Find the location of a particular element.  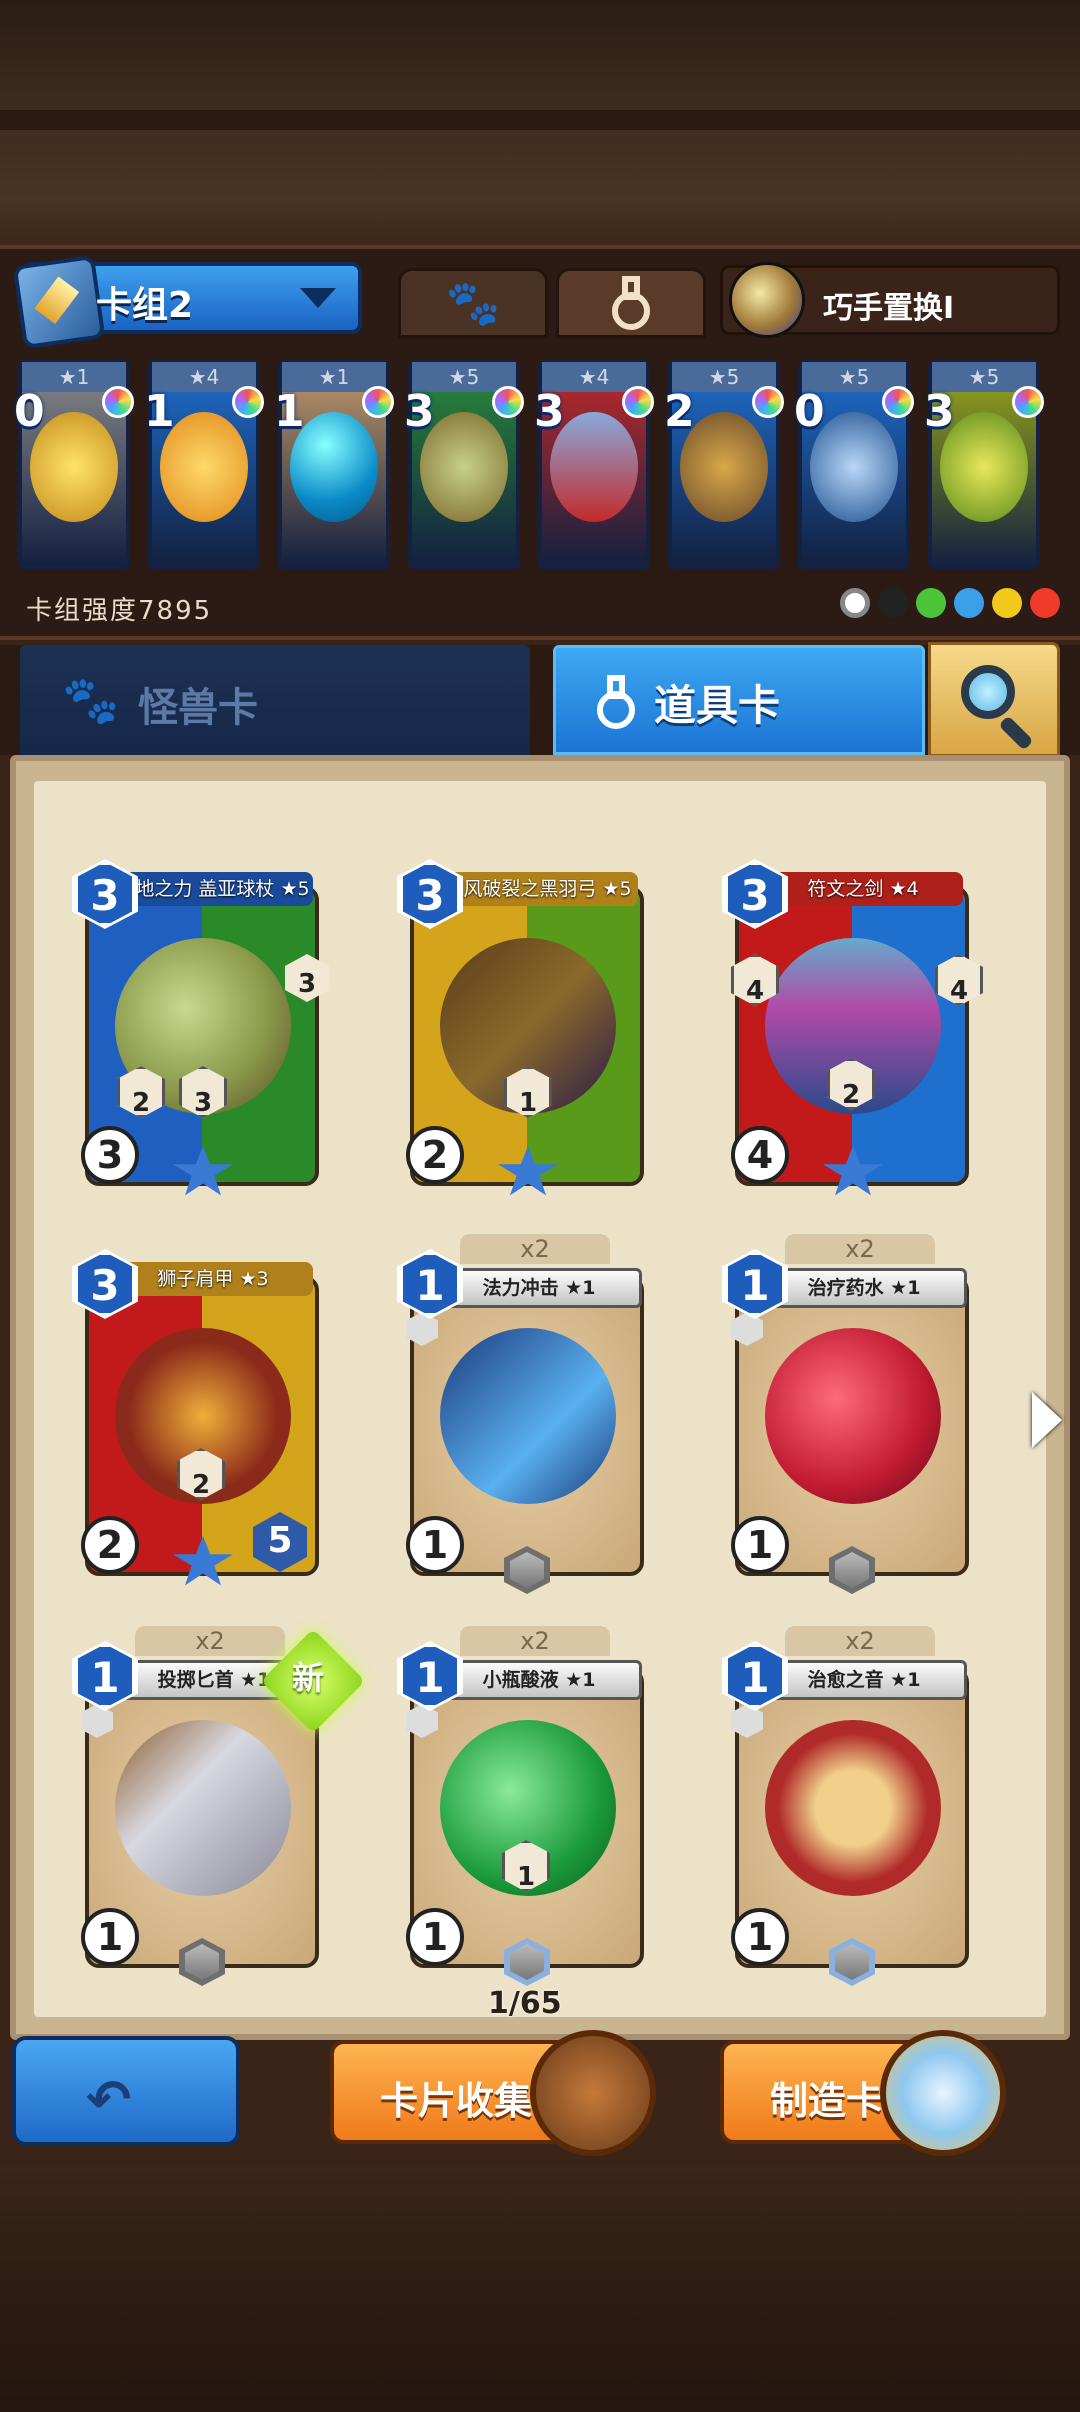

deck-card: ★1 1 is located at coordinates (334, 465).